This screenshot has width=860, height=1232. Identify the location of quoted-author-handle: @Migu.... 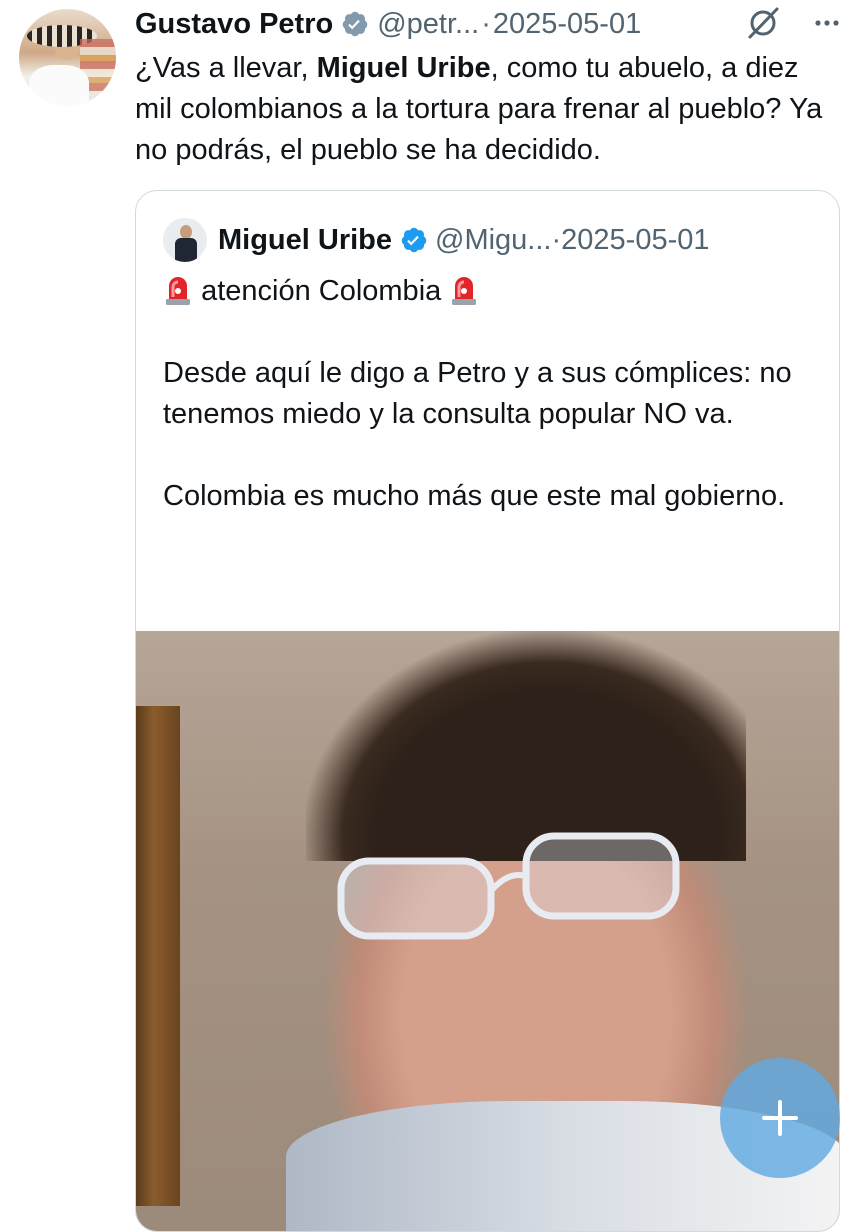
(493, 240).